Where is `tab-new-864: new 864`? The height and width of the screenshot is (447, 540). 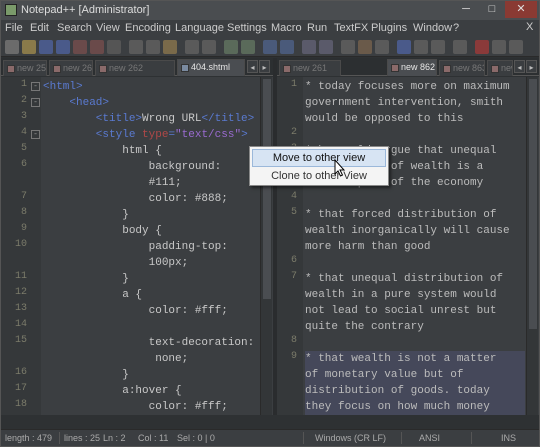
tab-new-864: new 864 is located at coordinates (500, 68).